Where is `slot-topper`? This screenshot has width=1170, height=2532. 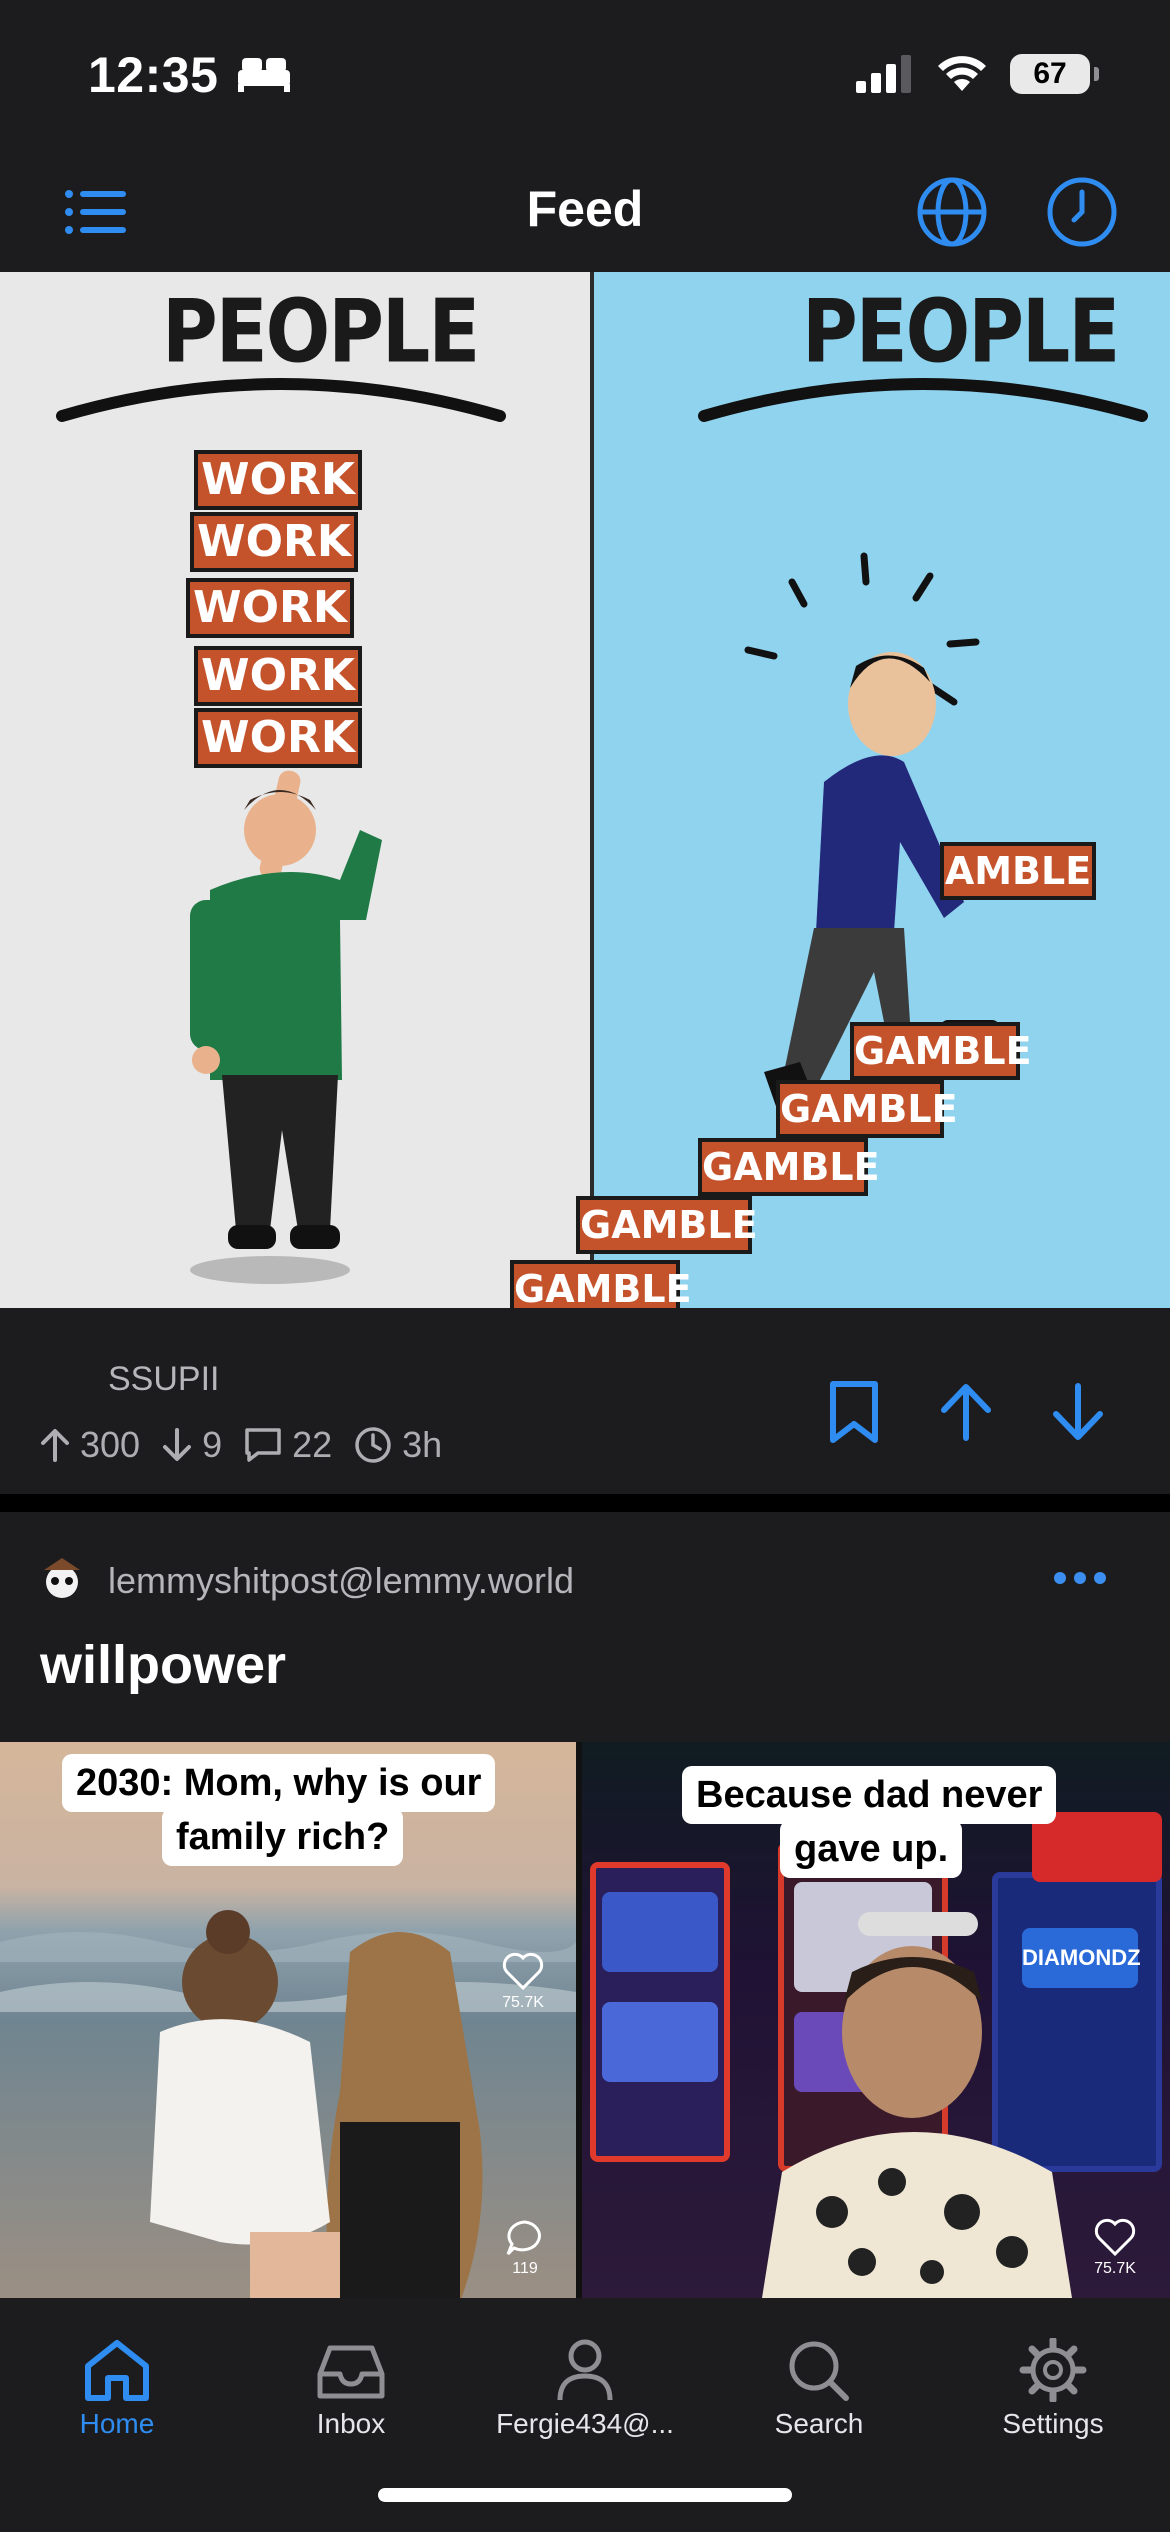 slot-topper is located at coordinates (1097, 1847).